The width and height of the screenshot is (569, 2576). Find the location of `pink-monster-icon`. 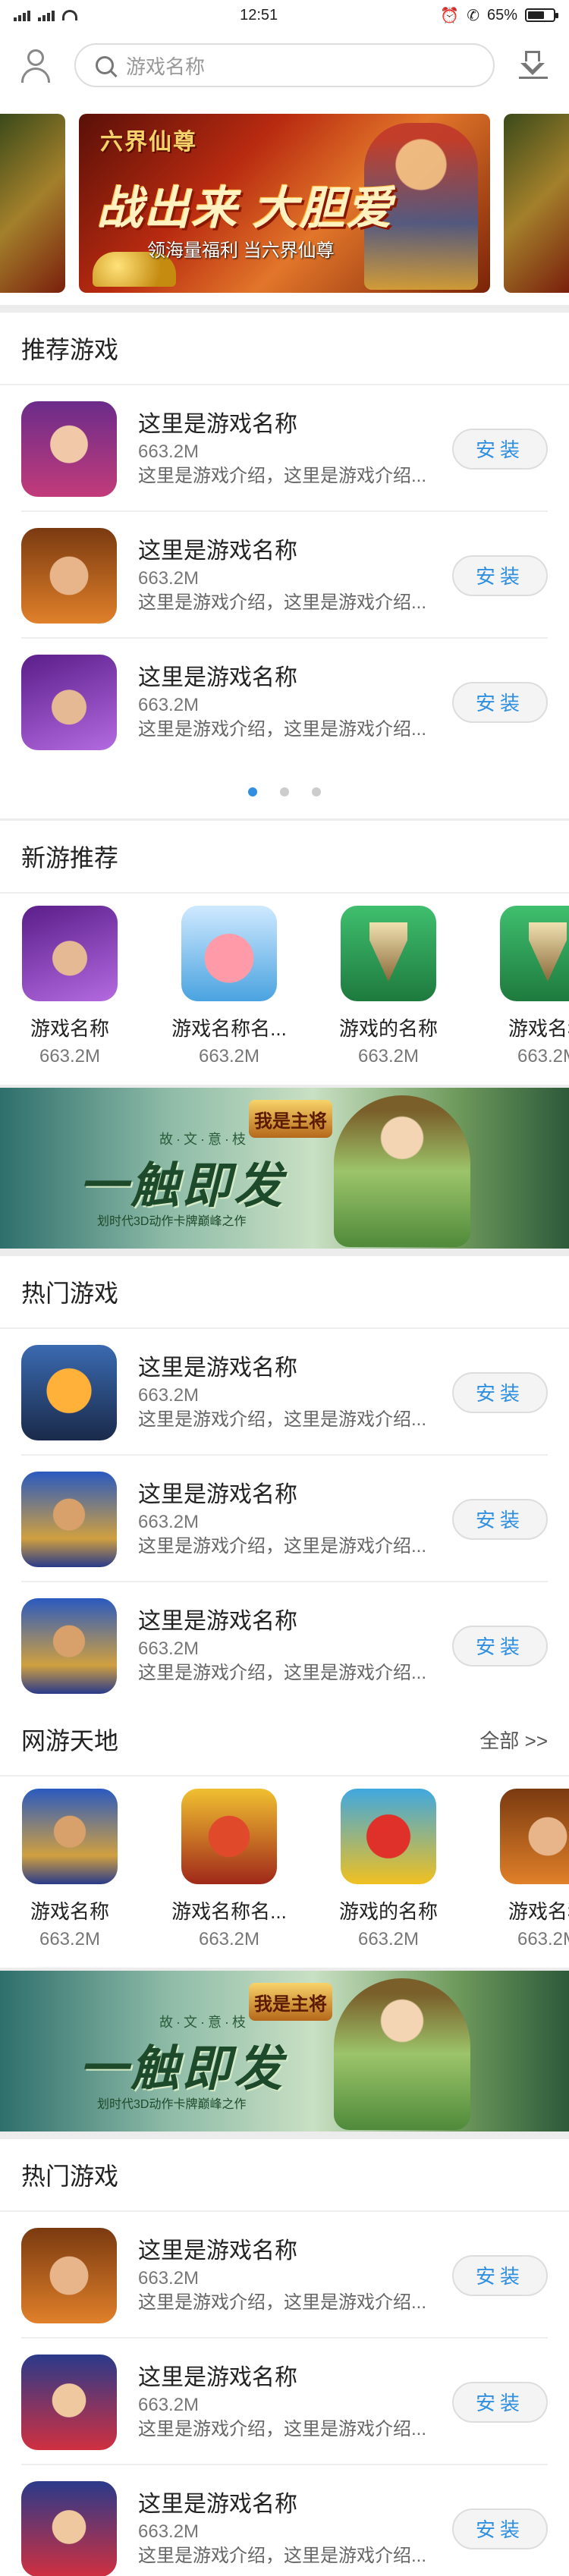

pink-monster-icon is located at coordinates (229, 953).